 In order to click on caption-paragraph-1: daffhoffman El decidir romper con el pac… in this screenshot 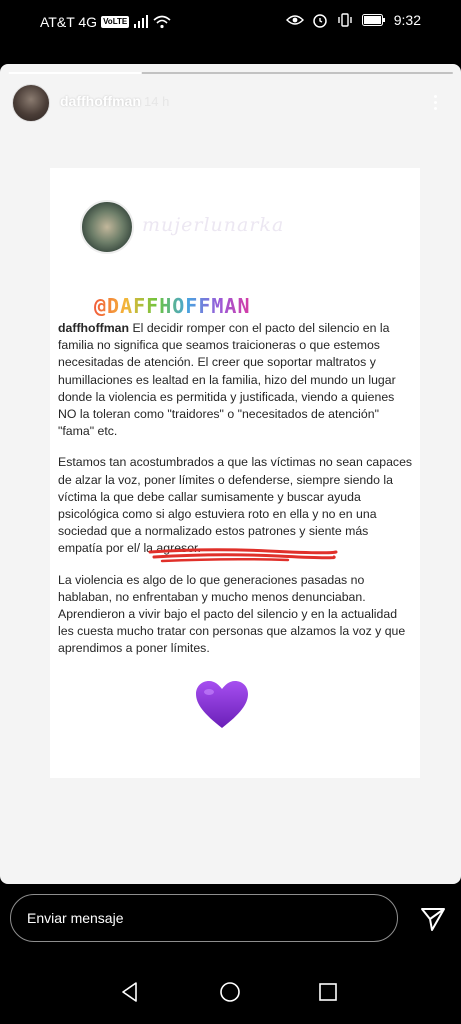, I will do `click(236, 380)`.